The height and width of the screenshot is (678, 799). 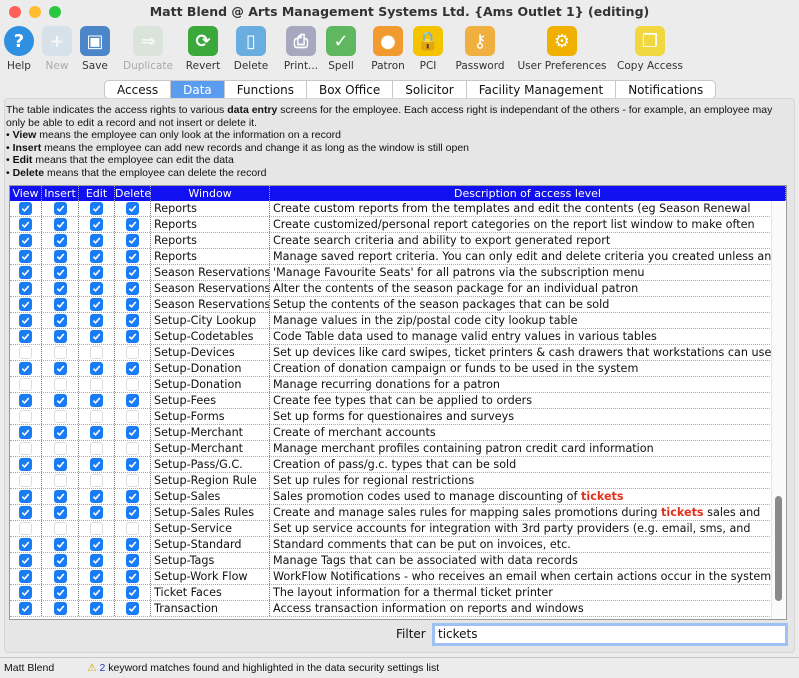 What do you see at coordinates (650, 48) in the screenshot?
I see `copy-access-button: ❐ Copy Access` at bounding box center [650, 48].